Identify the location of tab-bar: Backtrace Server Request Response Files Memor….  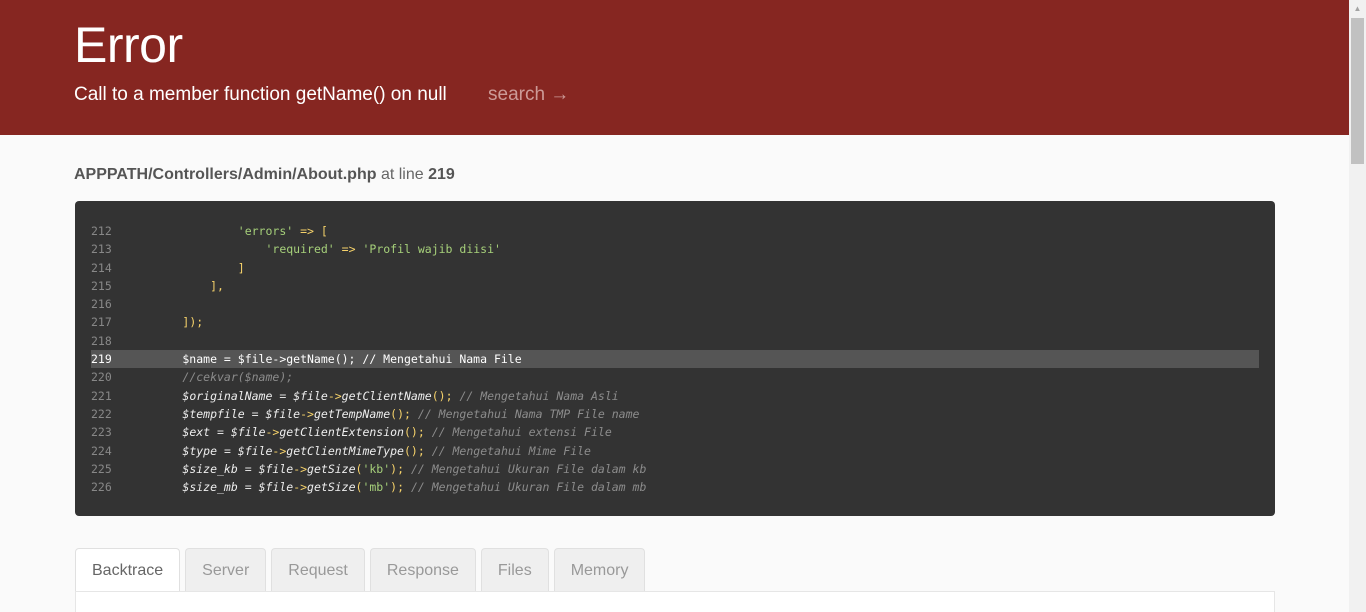
(360, 570).